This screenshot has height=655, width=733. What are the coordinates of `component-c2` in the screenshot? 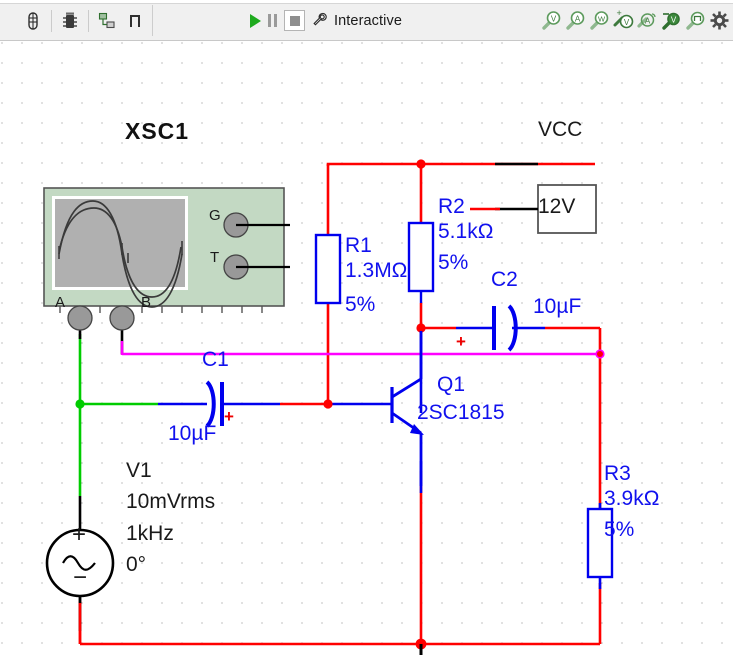 It's located at (500, 328).